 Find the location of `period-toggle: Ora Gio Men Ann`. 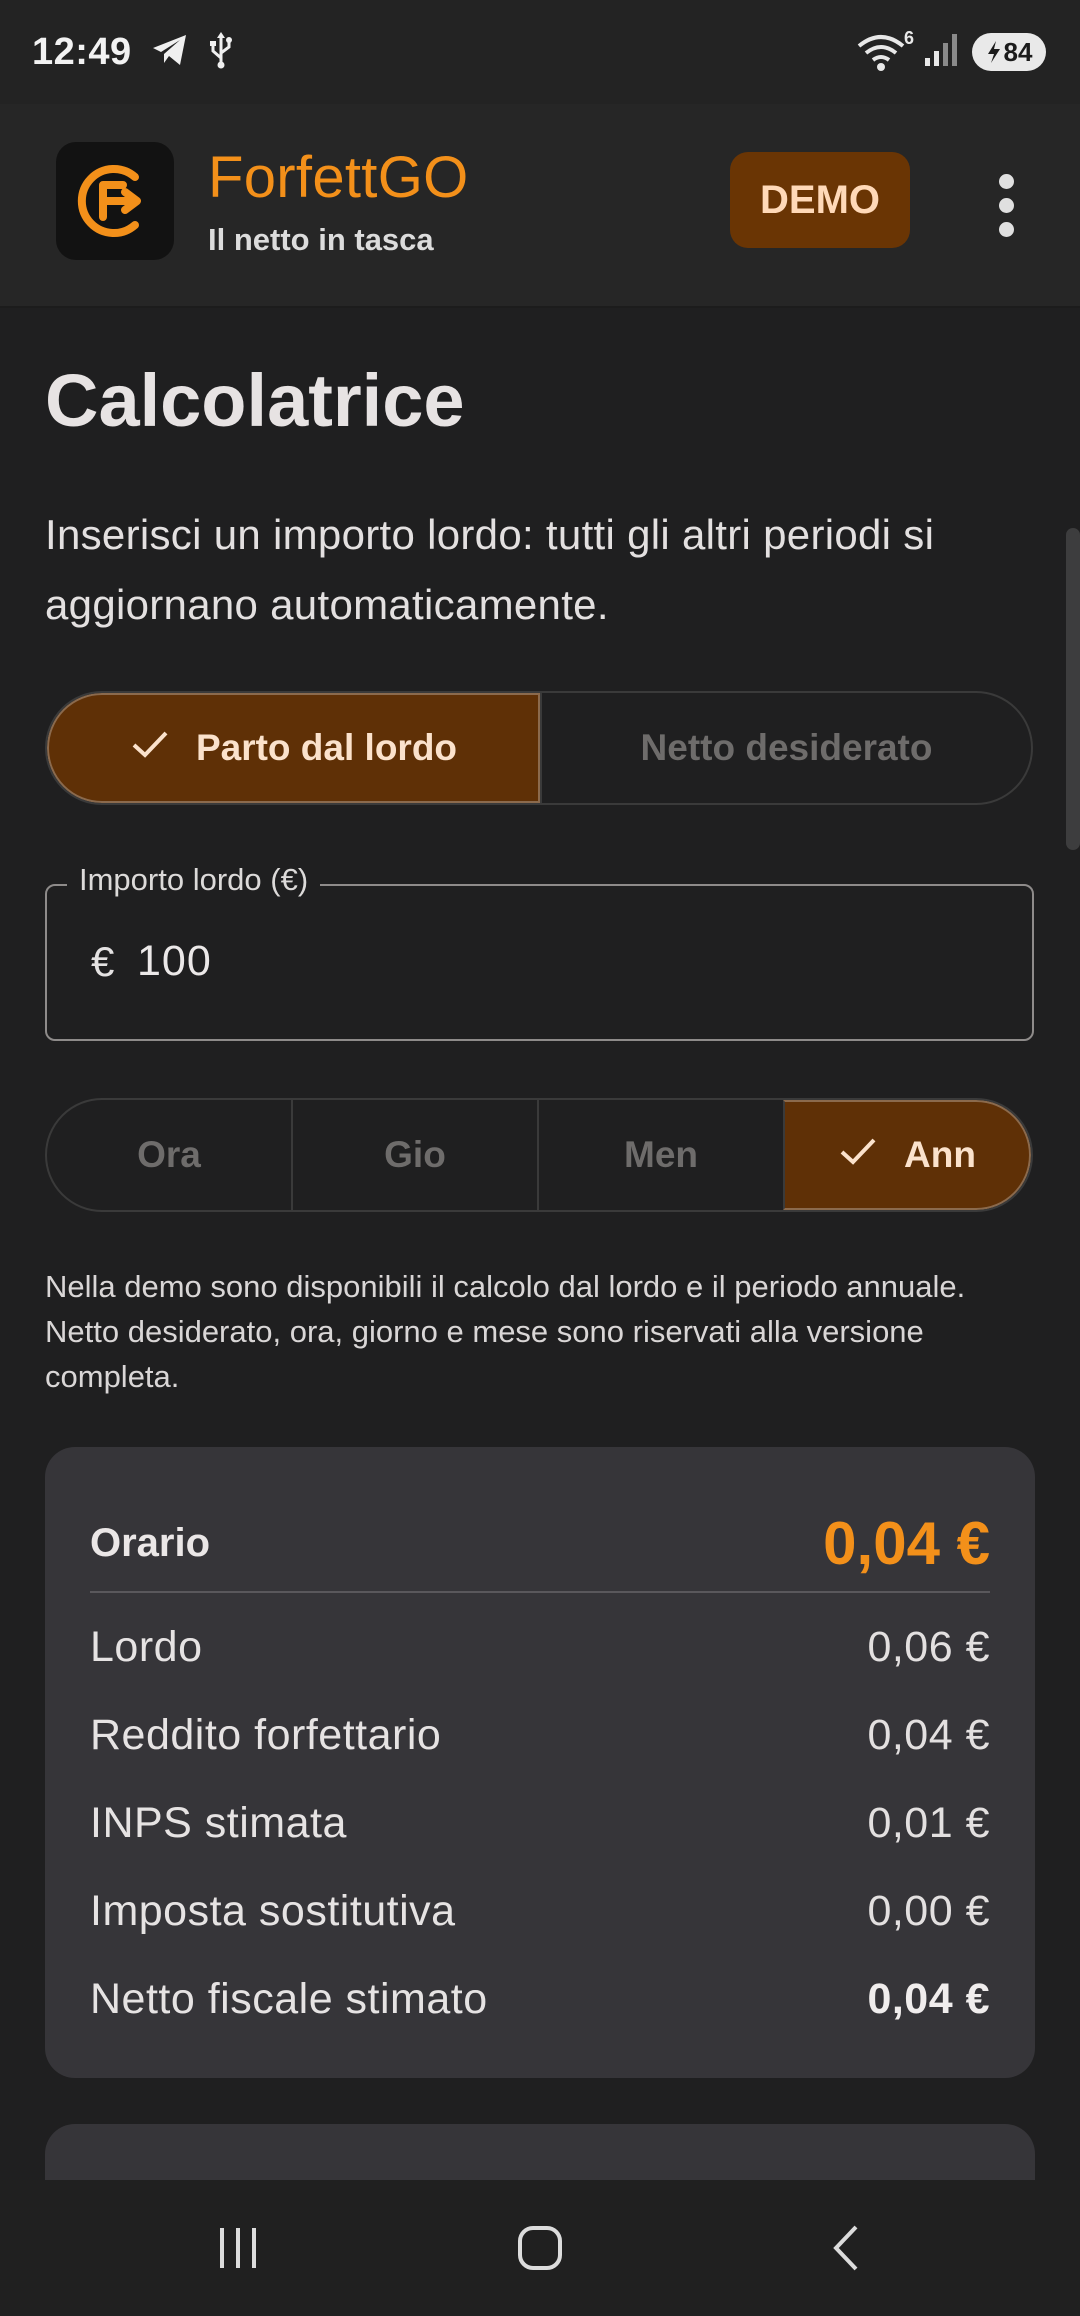

period-toggle: Ora Gio Men Ann is located at coordinates (539, 1155).